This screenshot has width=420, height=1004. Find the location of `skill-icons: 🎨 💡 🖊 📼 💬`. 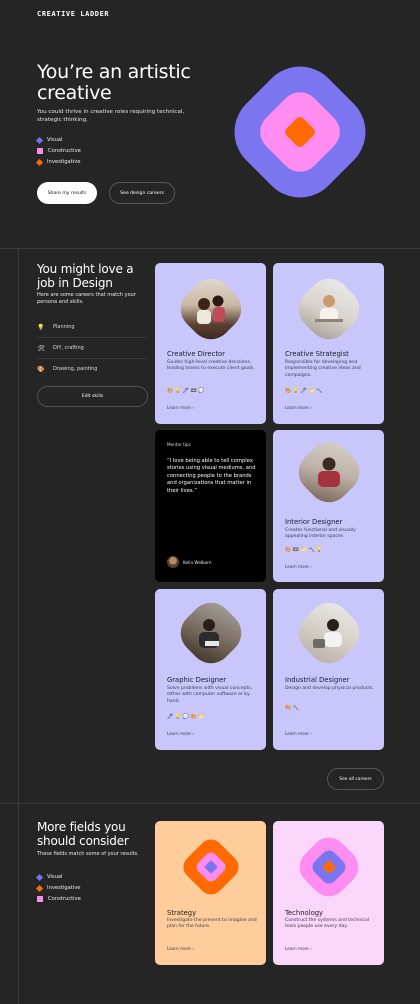

skill-icons: 🎨 💡 🖊 📼 💬 is located at coordinates (186, 391).